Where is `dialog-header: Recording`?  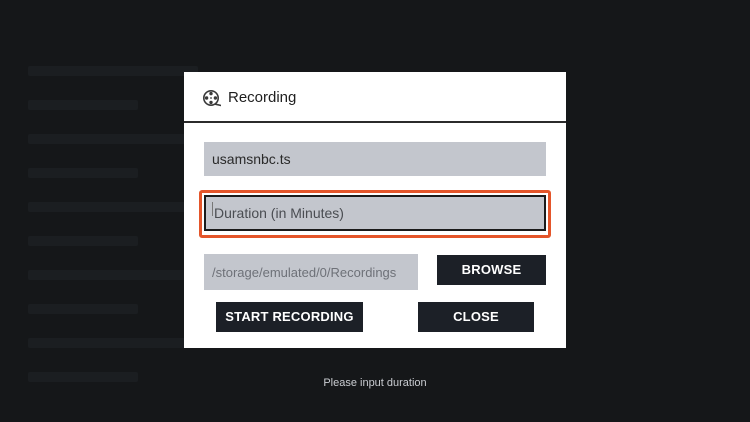
dialog-header: Recording is located at coordinates (375, 97).